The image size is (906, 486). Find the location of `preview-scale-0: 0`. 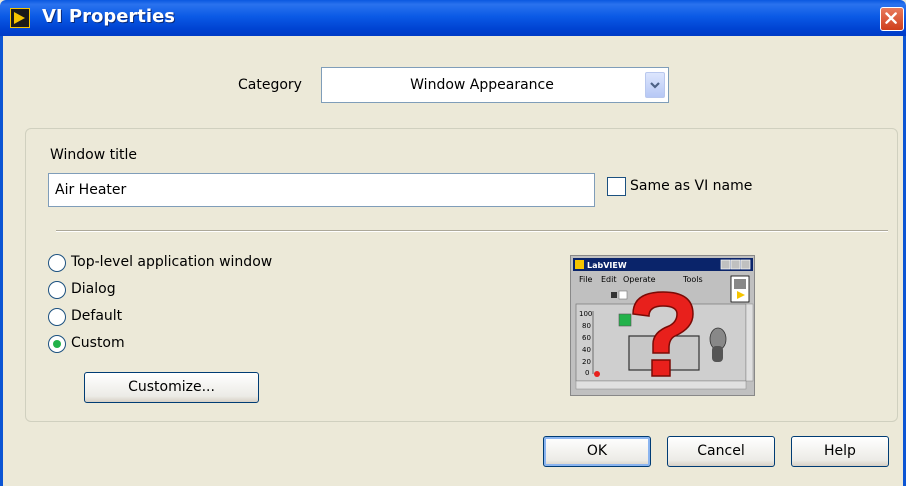

preview-scale-0: 0 is located at coordinates (587, 373).